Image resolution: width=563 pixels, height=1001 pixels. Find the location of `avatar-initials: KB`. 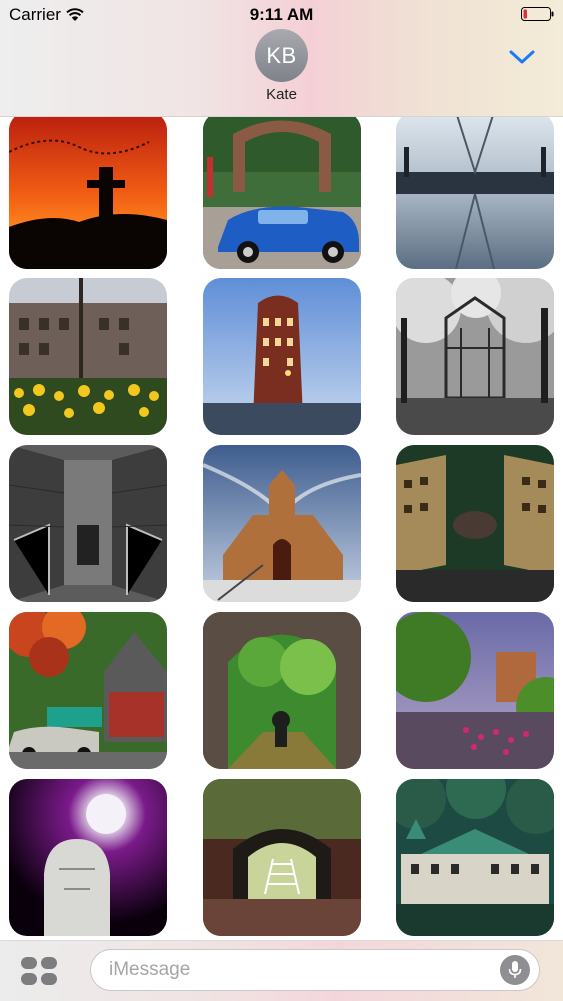

avatar-initials: KB is located at coordinates (281, 55).